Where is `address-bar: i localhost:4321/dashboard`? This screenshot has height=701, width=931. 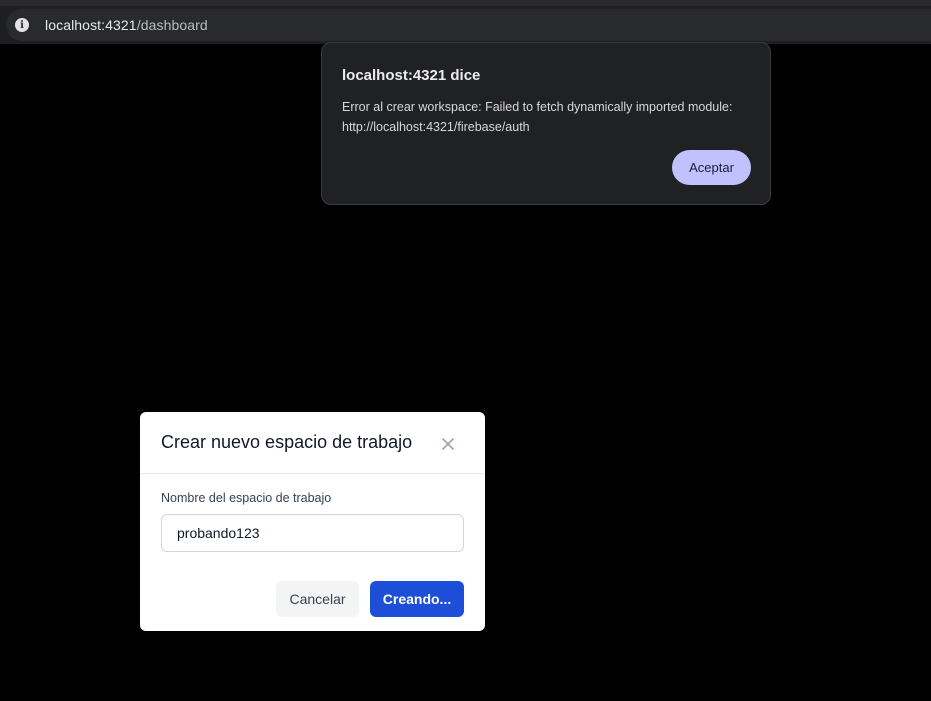
address-bar: i localhost:4321/dashboard is located at coordinates (468, 25).